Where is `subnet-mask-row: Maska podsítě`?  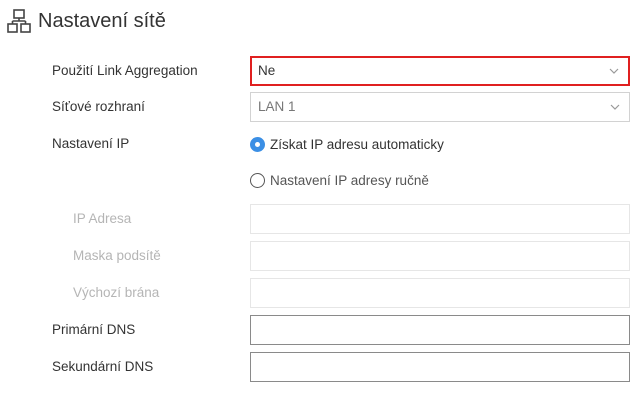 subnet-mask-row: Maska podsítě is located at coordinates (320, 256).